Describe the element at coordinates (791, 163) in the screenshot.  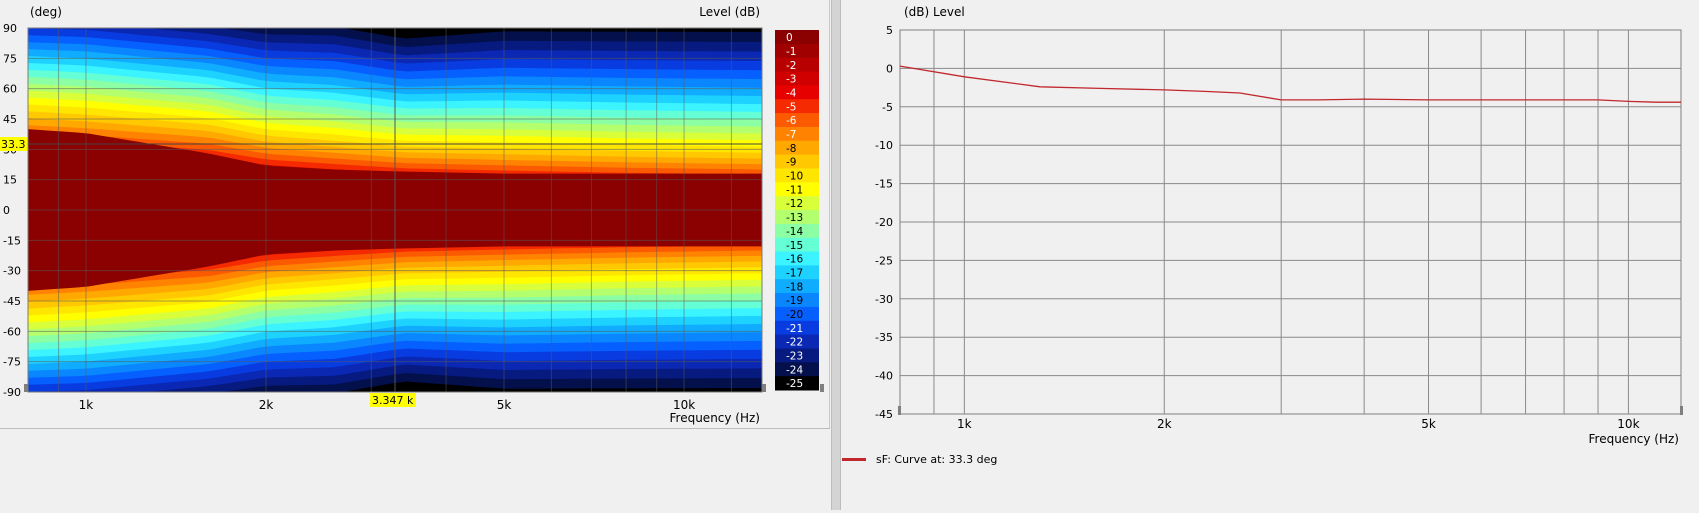
I see `colorbar-tick-label: -9` at that location.